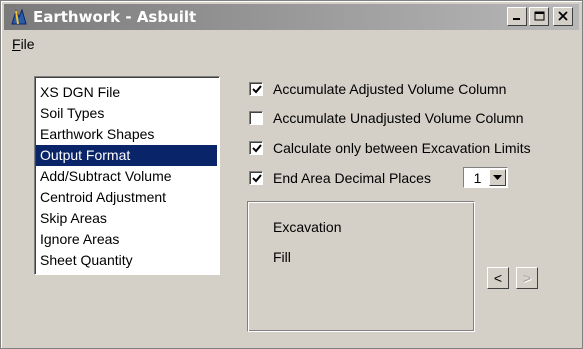 The height and width of the screenshot is (349, 583). I want to click on option-end-area-decimals: End Area Decimal Places, so click(340, 178).